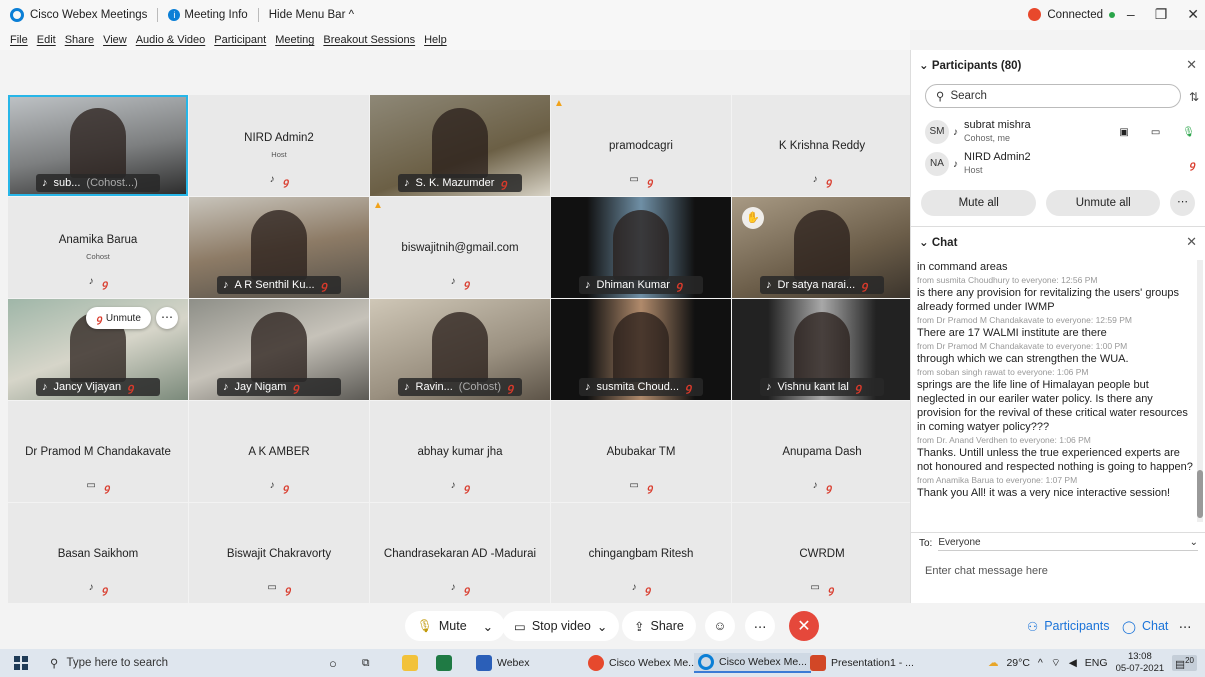  I want to click on participant-tile: NIRD Admin2 Host ♪ ꝯ, so click(279, 145).